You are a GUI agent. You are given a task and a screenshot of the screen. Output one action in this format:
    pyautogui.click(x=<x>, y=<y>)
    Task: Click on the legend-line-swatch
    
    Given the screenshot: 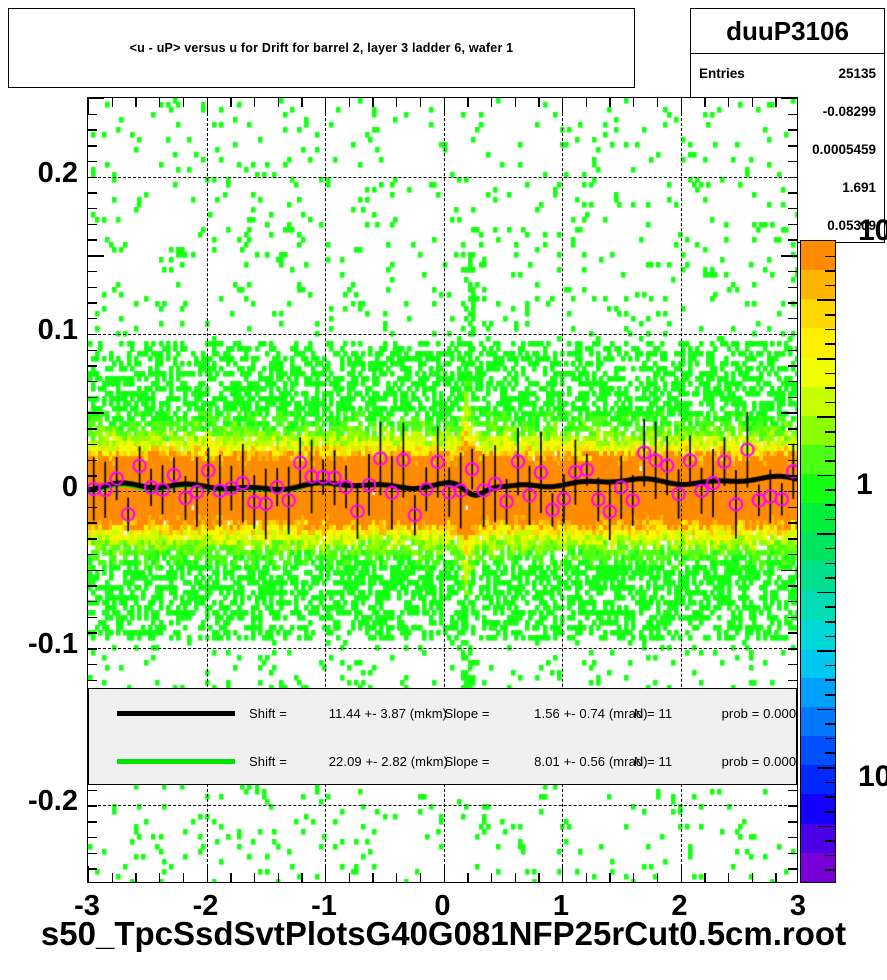 What is the action you would take?
    pyautogui.click(x=176, y=761)
    